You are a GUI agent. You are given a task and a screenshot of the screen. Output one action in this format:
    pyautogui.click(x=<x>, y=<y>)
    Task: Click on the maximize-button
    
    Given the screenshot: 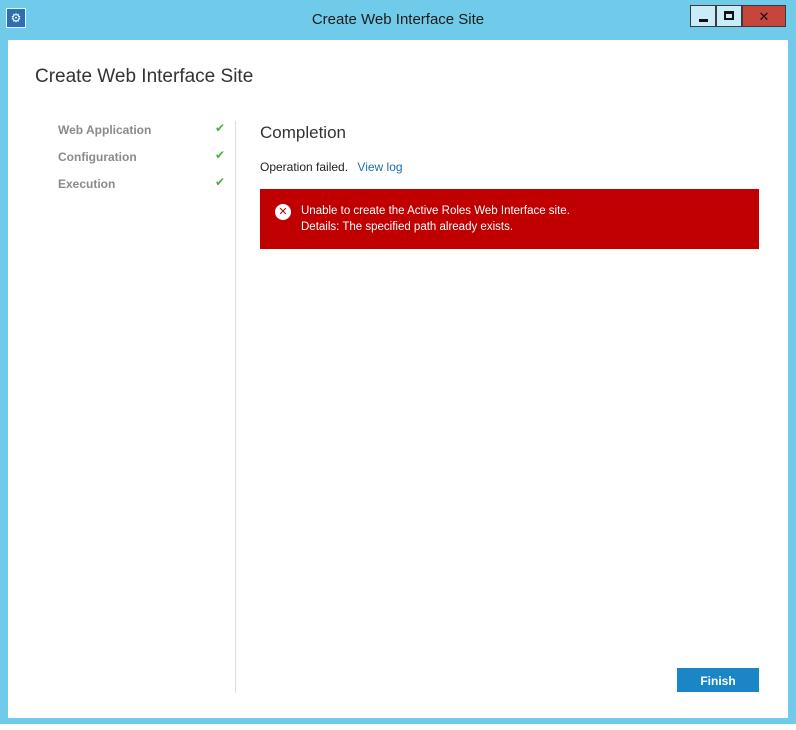 What is the action you would take?
    pyautogui.click(x=729, y=16)
    